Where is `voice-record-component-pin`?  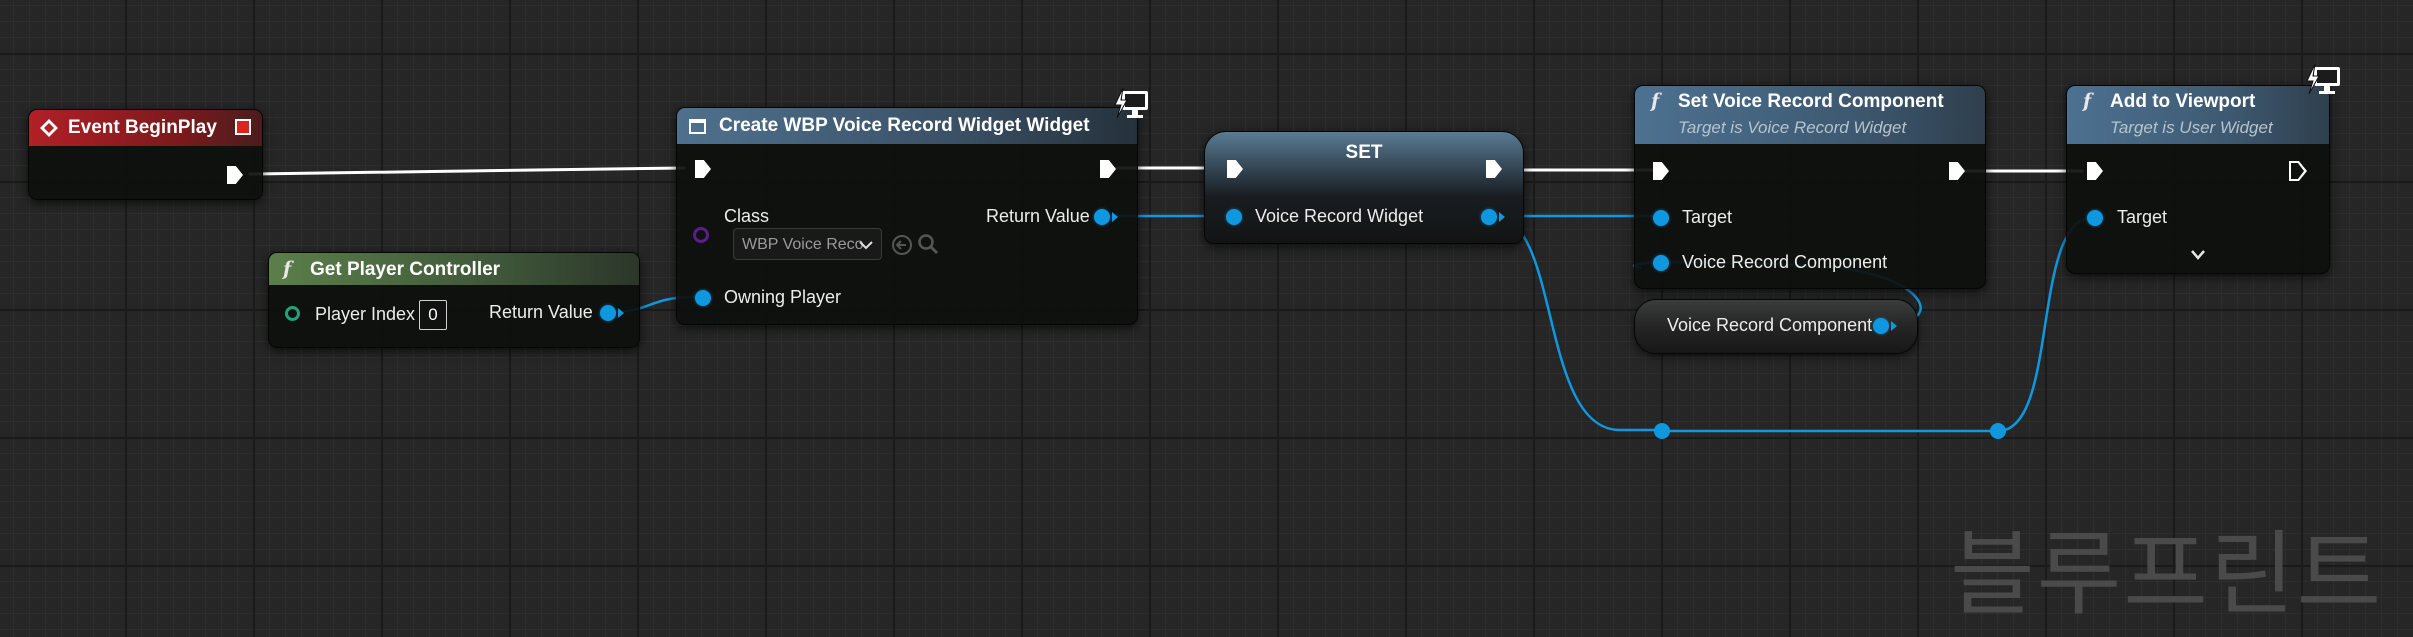
voice-record-component-pin is located at coordinates (1661, 263).